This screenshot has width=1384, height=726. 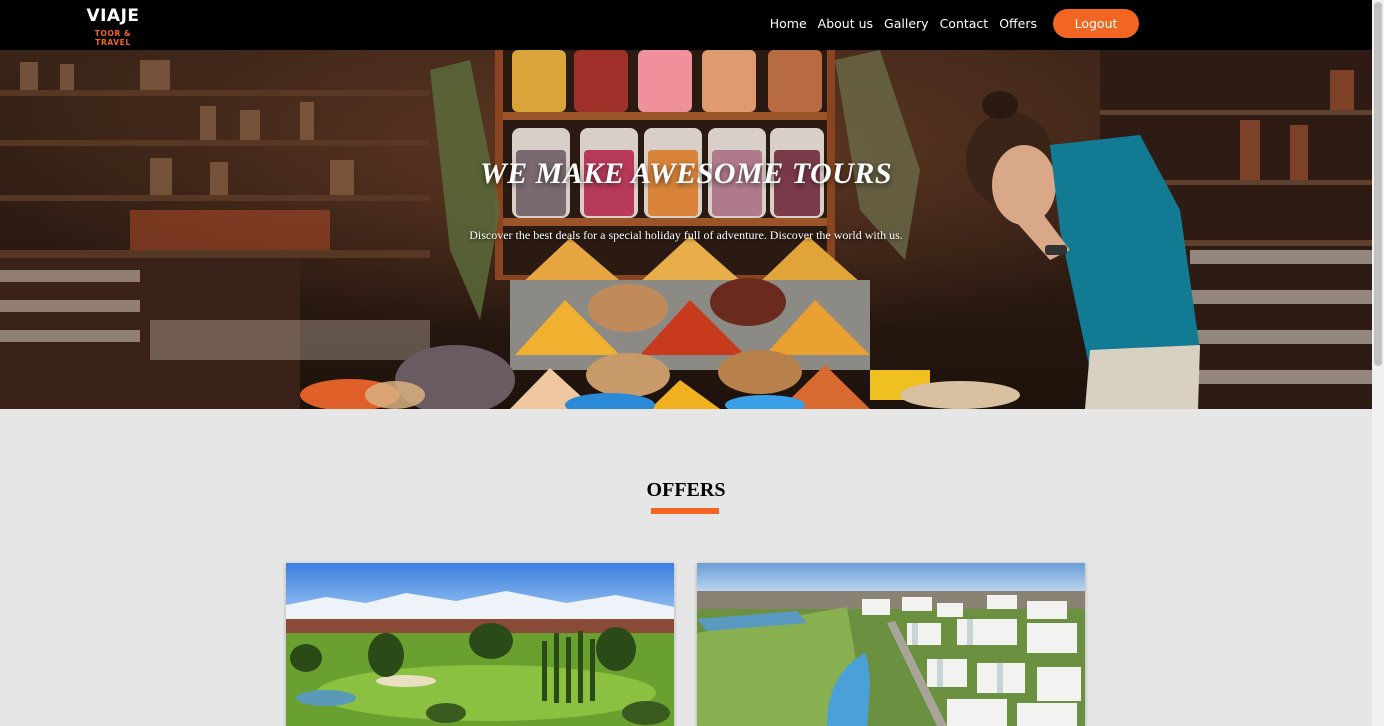 What do you see at coordinates (685, 511) in the screenshot?
I see `offers-title-underline` at bounding box center [685, 511].